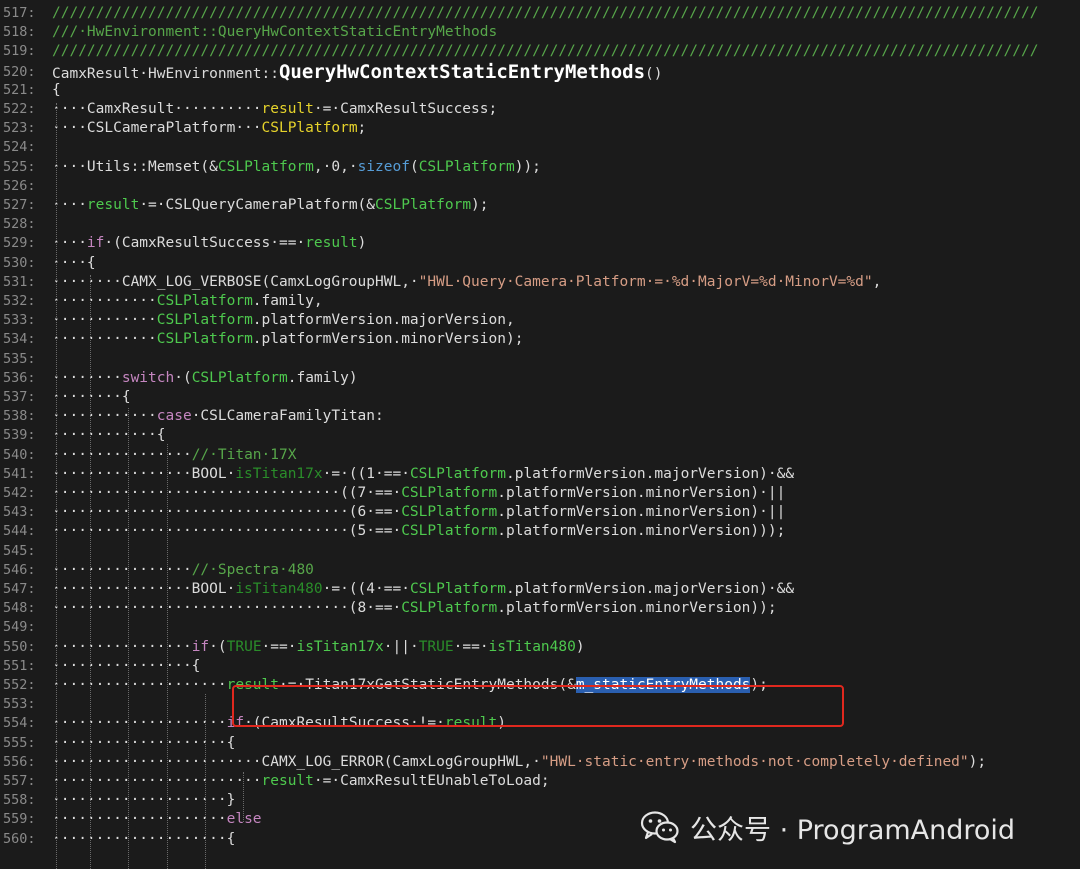 The width and height of the screenshot is (1080, 869). What do you see at coordinates (19, 512) in the screenshot?
I see `line-number: 543:` at bounding box center [19, 512].